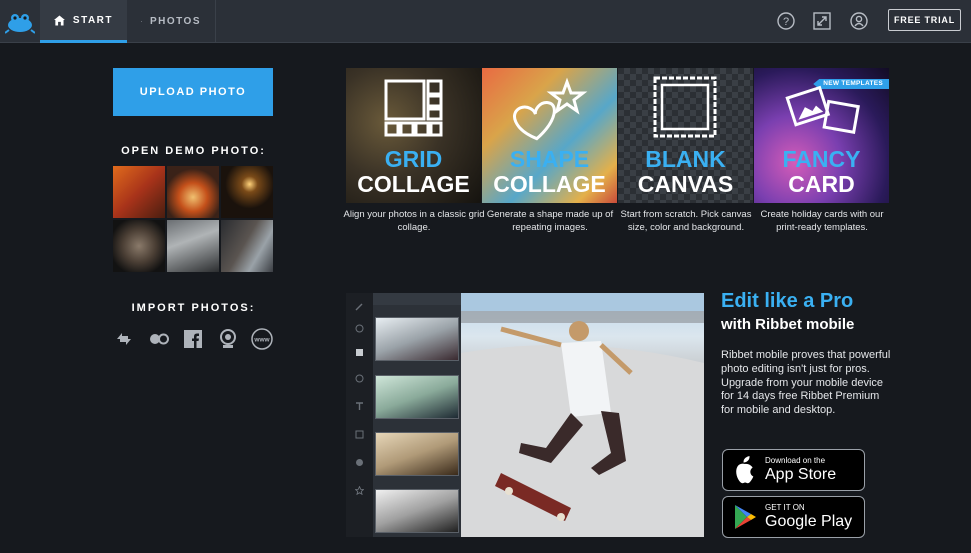  Describe the element at coordinates (821, 159) in the screenshot. I see `fancy-card-title-line1: FANCY` at that location.